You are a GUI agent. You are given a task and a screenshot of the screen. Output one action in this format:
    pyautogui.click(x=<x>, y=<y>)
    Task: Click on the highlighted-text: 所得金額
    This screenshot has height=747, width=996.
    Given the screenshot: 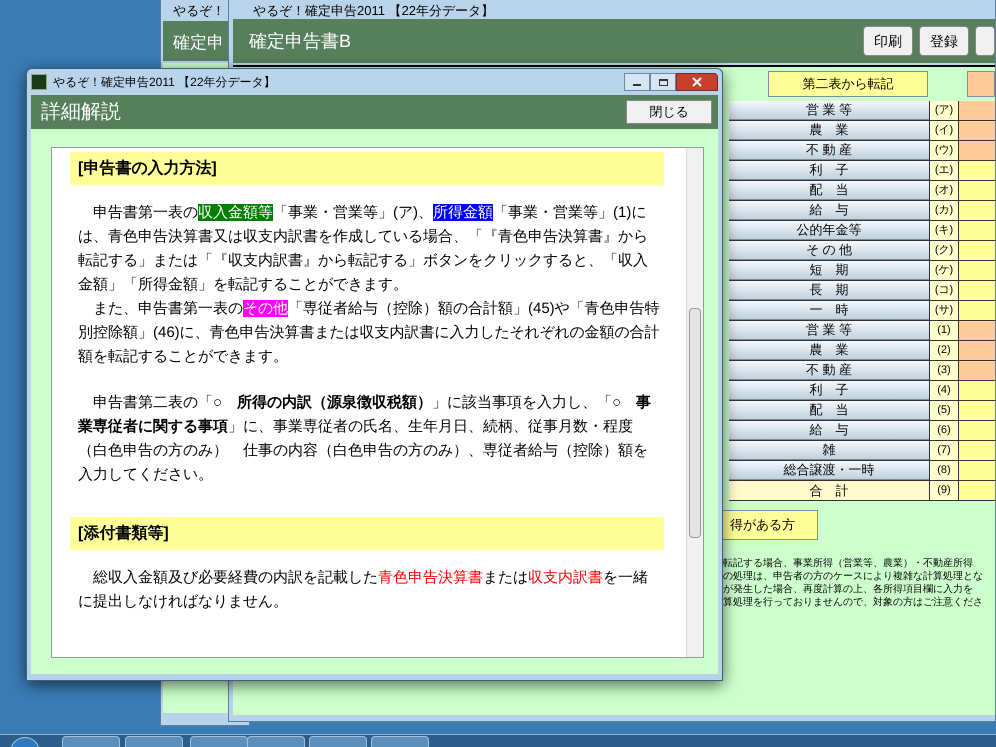 What is the action you would take?
    pyautogui.click(x=463, y=212)
    